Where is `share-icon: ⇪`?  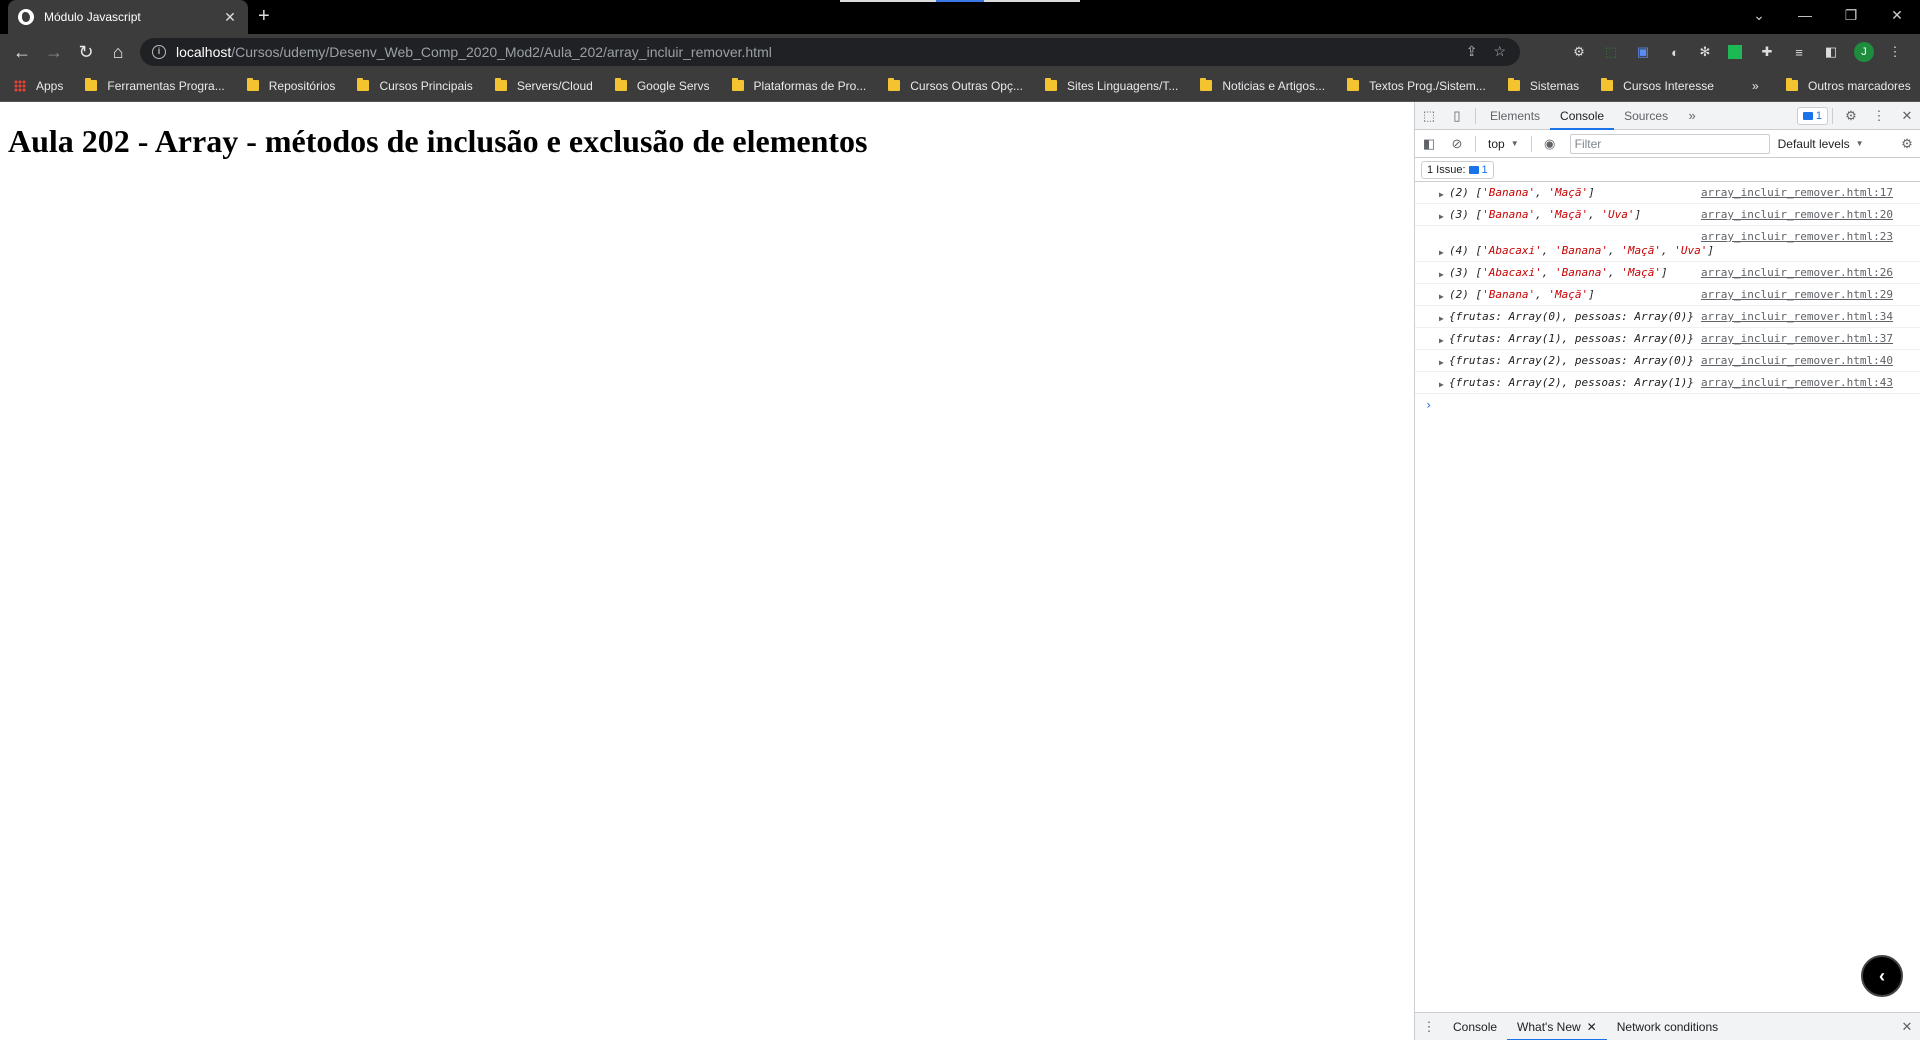
share-icon: ⇪ is located at coordinates (1472, 51).